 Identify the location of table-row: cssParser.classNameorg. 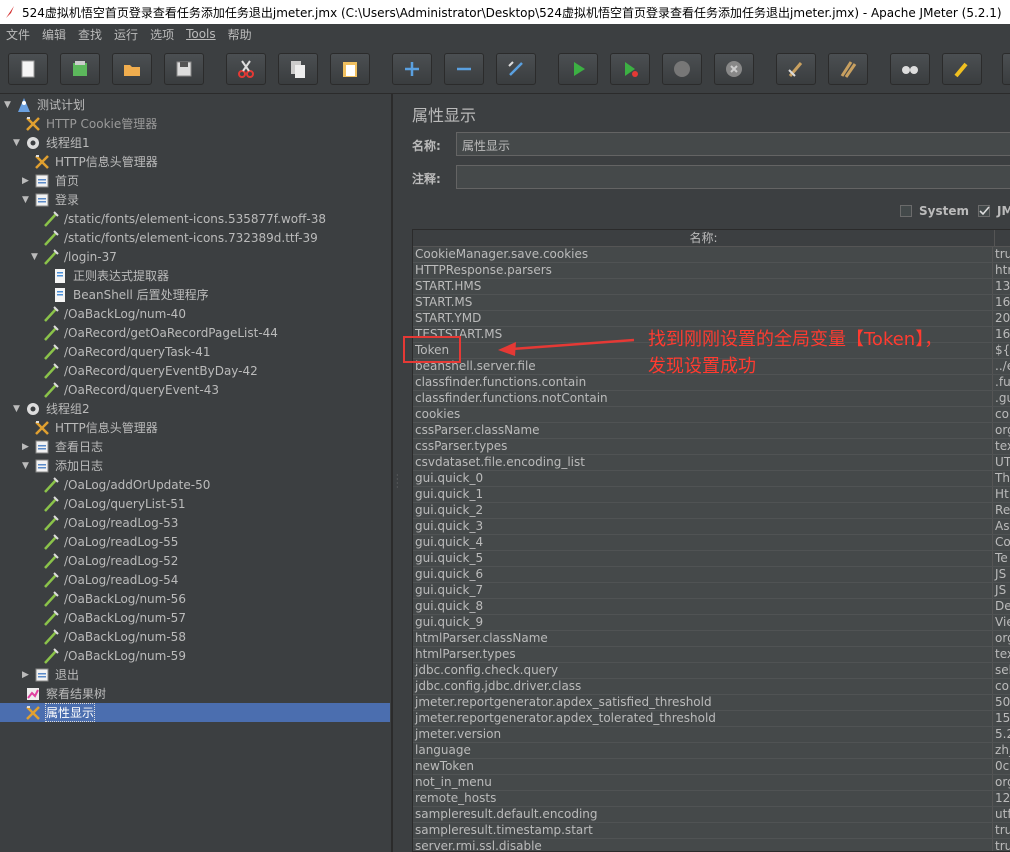
(711, 431).